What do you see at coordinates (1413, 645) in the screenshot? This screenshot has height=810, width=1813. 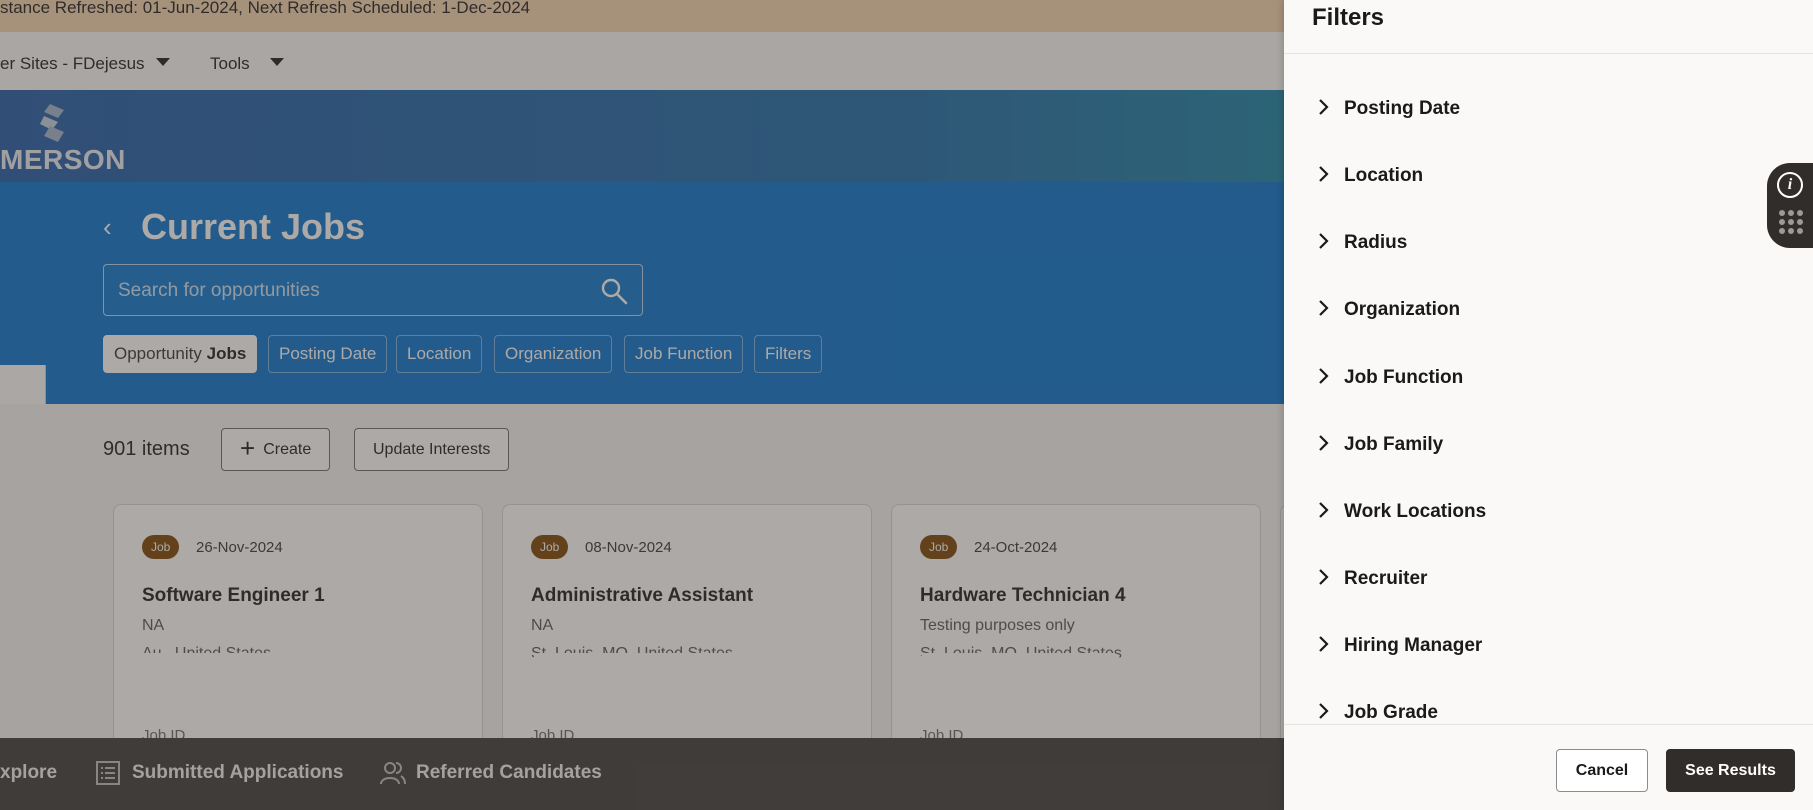 I see `filter-label: Hiring Manager` at bounding box center [1413, 645].